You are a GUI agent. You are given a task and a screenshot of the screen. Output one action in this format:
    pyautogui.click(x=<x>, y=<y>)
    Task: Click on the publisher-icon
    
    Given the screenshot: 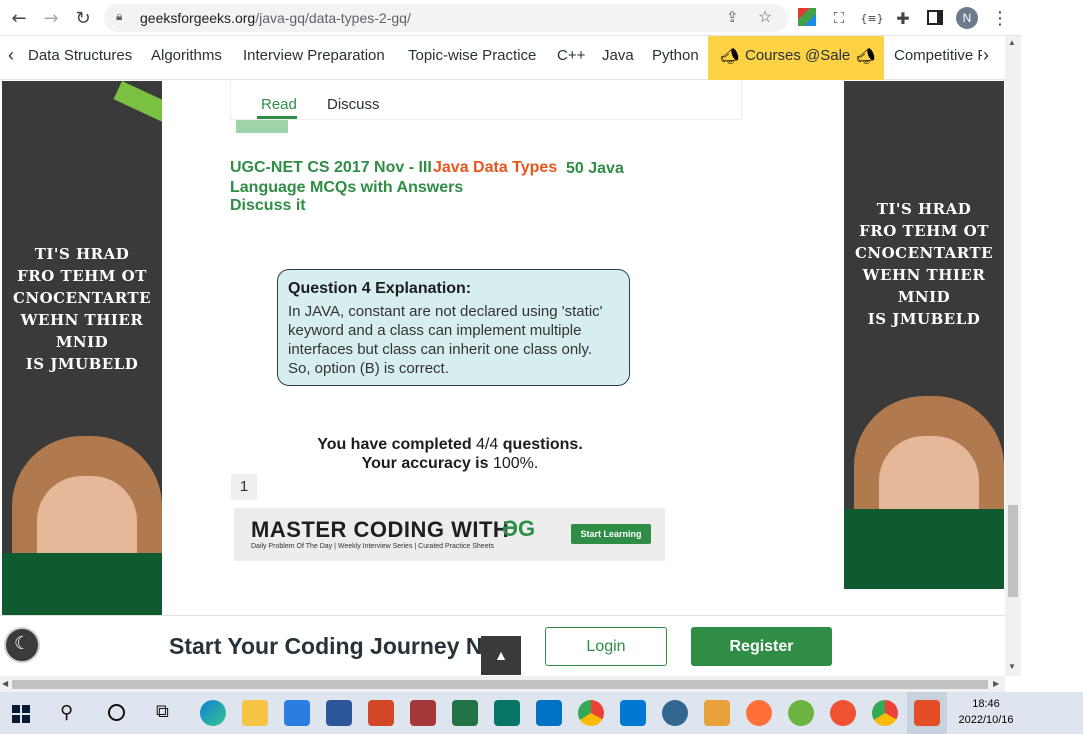 What is the action you would take?
    pyautogui.click(x=507, y=713)
    